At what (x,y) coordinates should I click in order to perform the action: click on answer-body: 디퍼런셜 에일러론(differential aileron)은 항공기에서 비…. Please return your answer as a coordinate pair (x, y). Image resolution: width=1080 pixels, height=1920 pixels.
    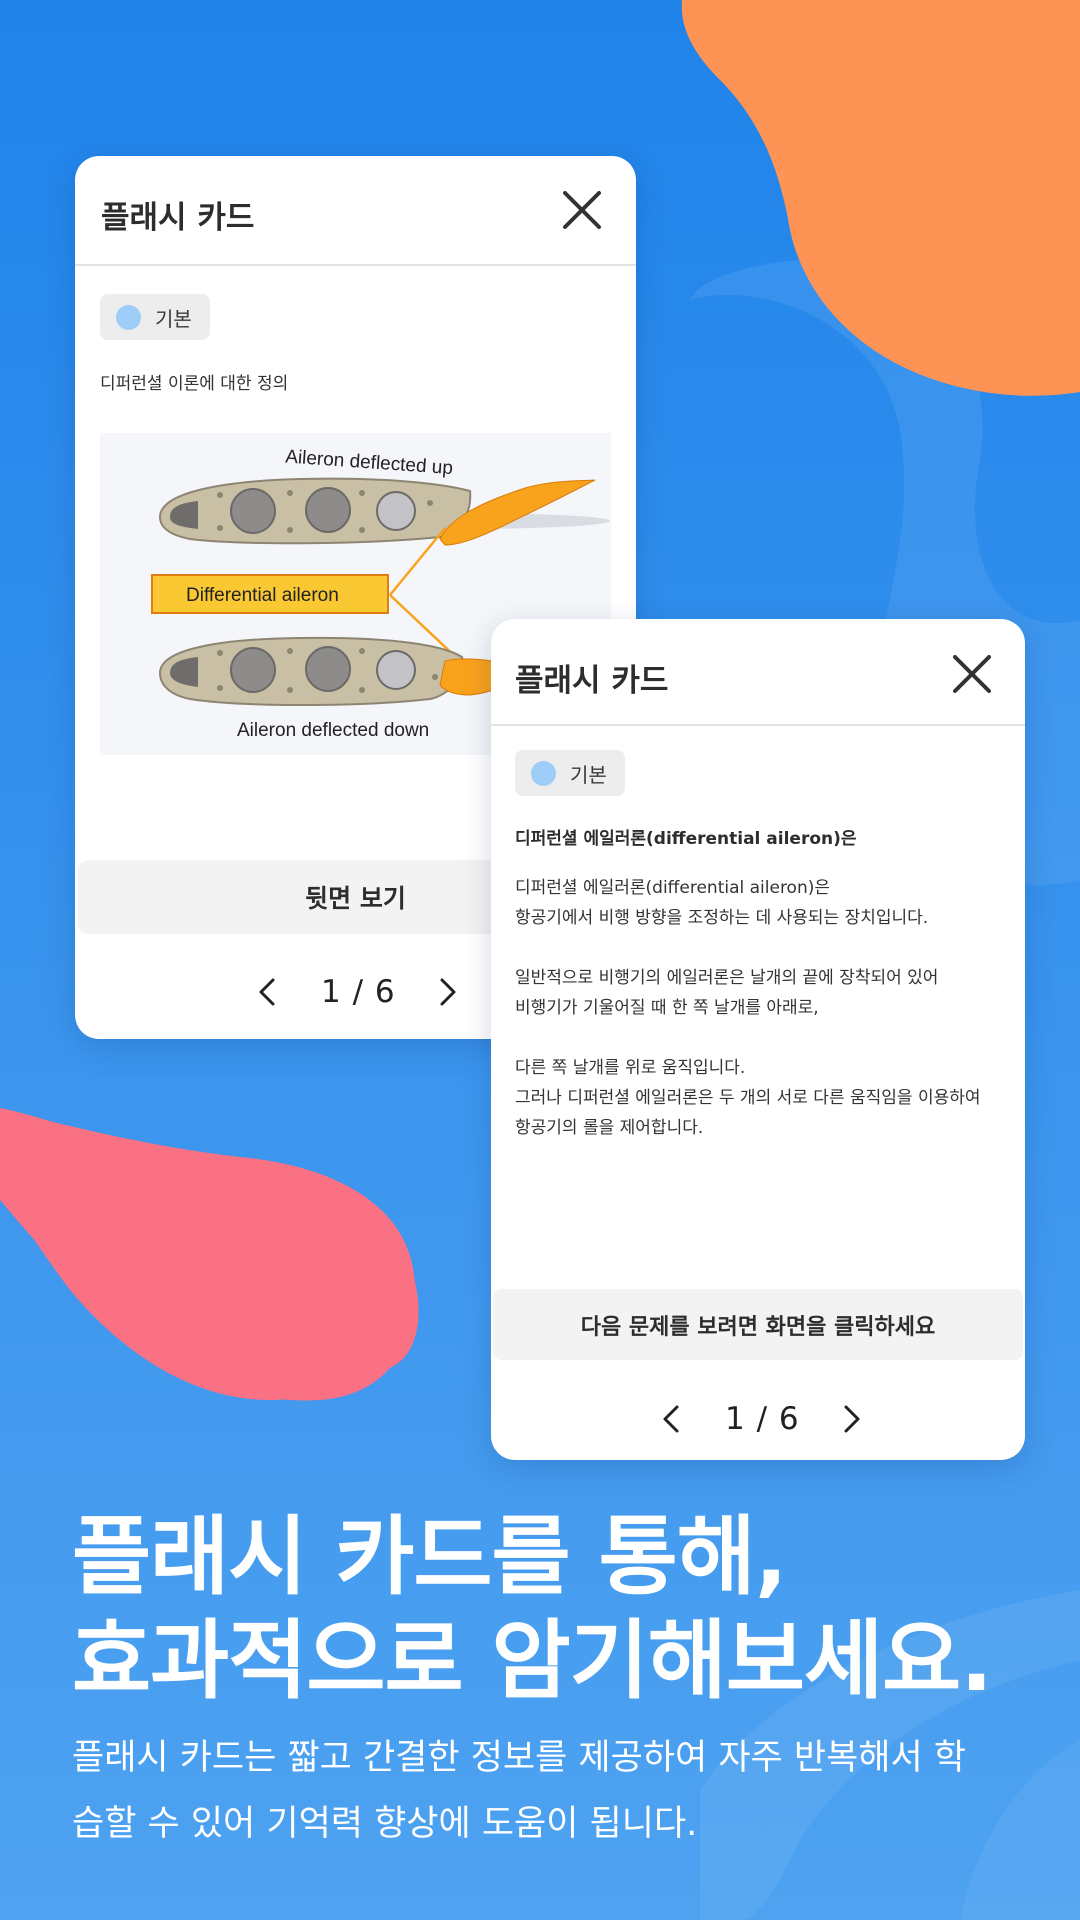
    Looking at the image, I should click on (765, 1008).